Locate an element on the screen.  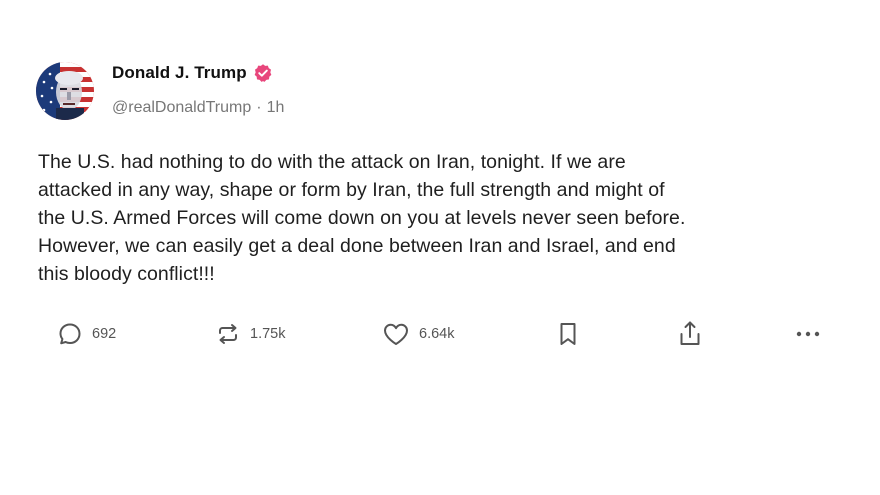
reply-count: 692 is located at coordinates (104, 334).